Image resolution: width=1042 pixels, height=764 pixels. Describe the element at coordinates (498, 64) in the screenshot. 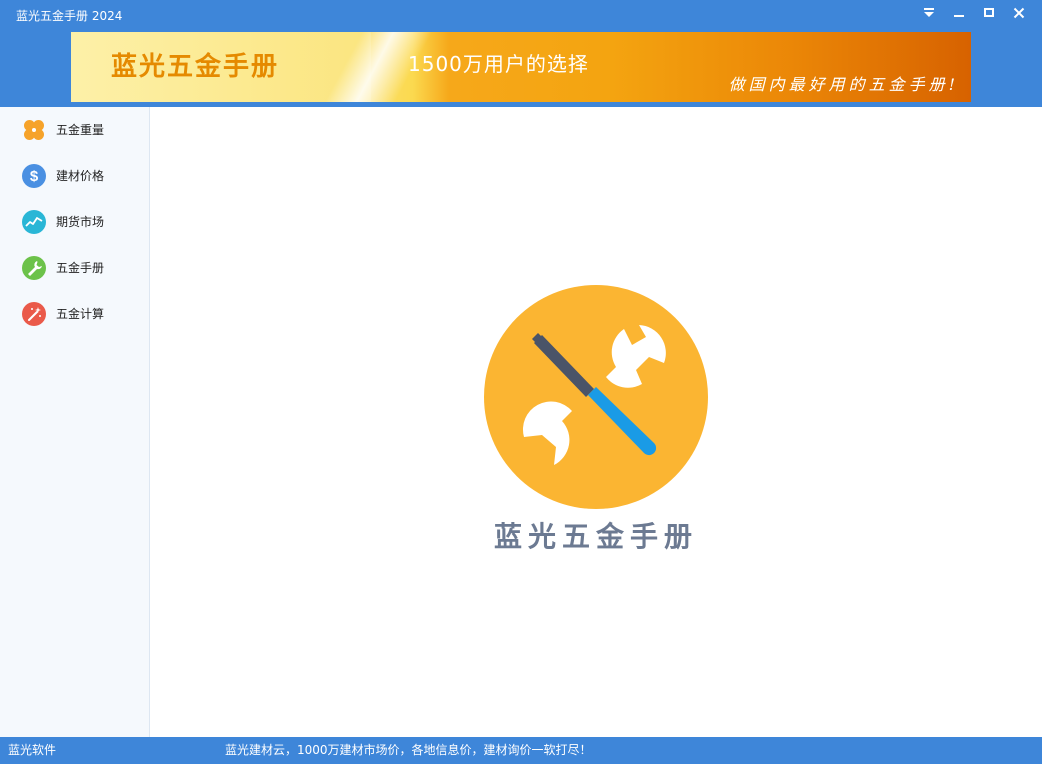

I see `banner-slogan: 1500万用户的选择` at that location.